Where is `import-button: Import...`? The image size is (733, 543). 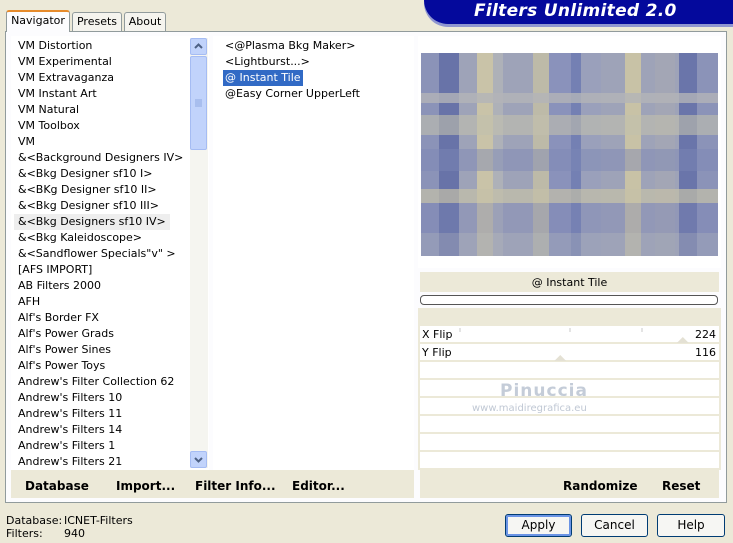
import-button: Import... is located at coordinates (145, 486).